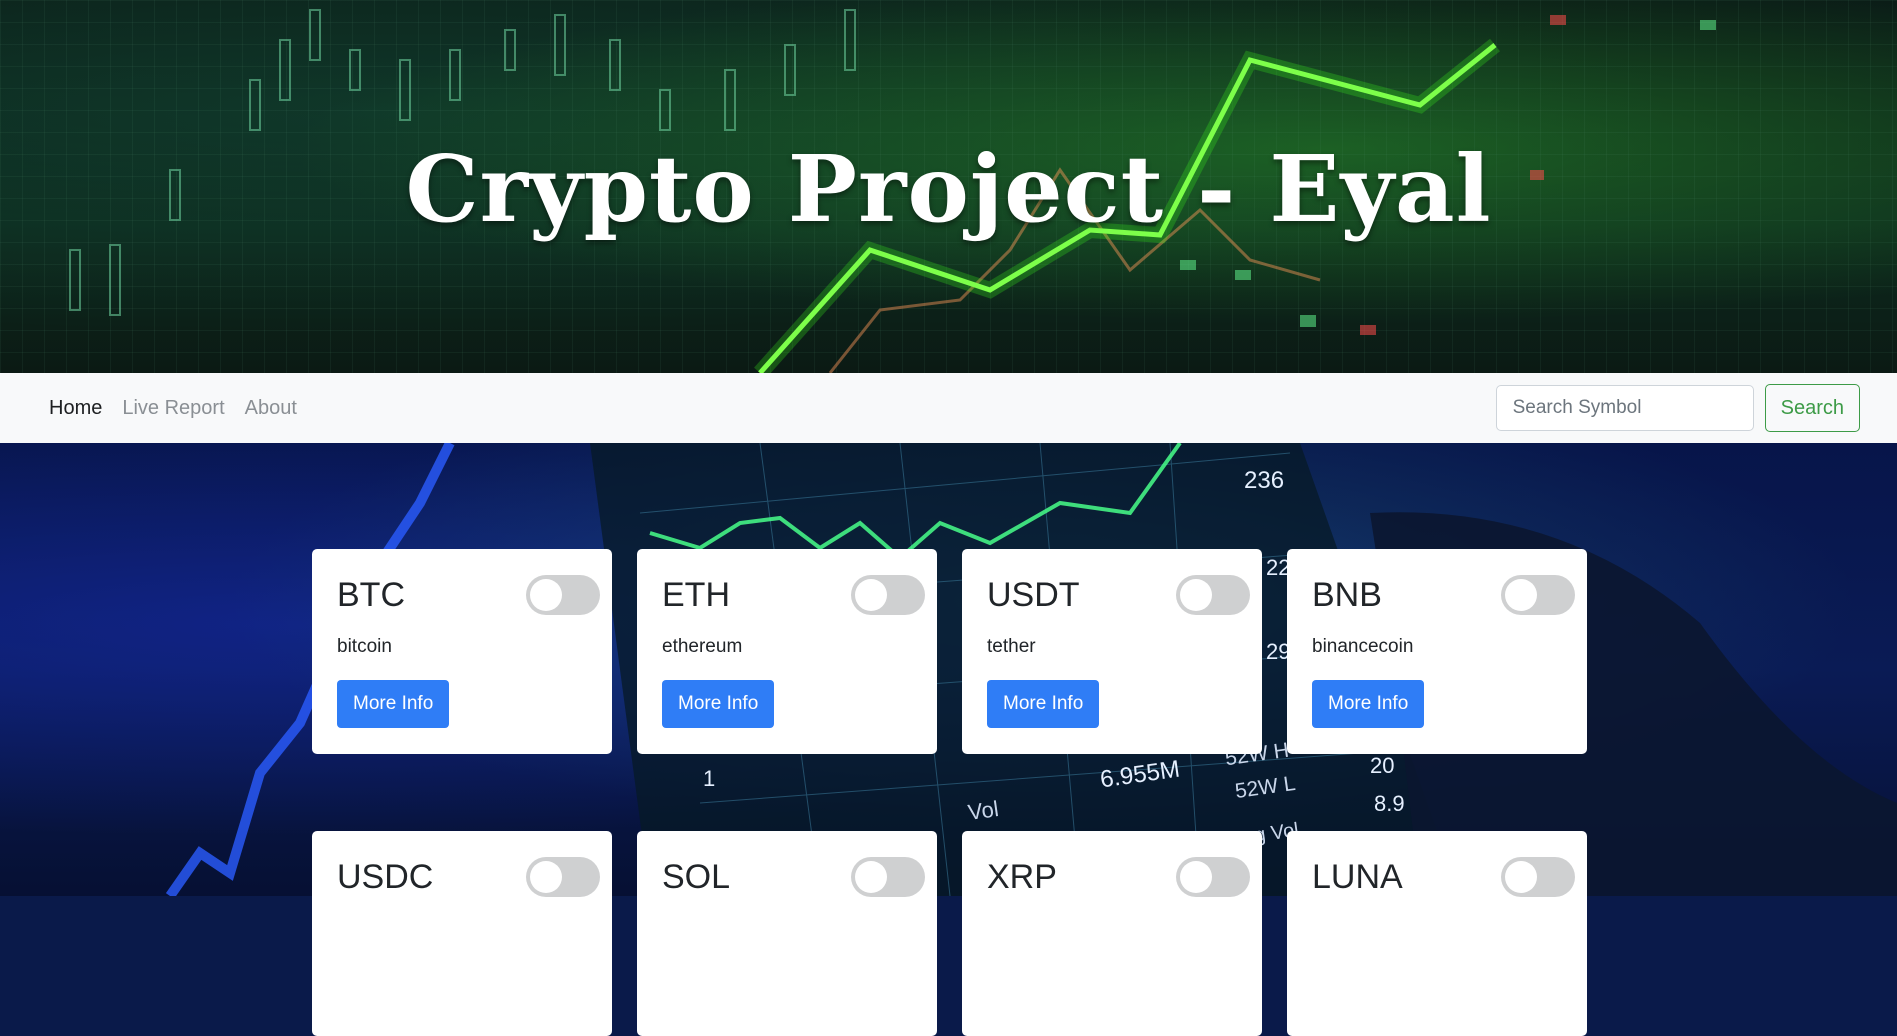 This screenshot has height=1036, width=1897. What do you see at coordinates (702, 646) in the screenshot?
I see `coin-name: ethereum` at bounding box center [702, 646].